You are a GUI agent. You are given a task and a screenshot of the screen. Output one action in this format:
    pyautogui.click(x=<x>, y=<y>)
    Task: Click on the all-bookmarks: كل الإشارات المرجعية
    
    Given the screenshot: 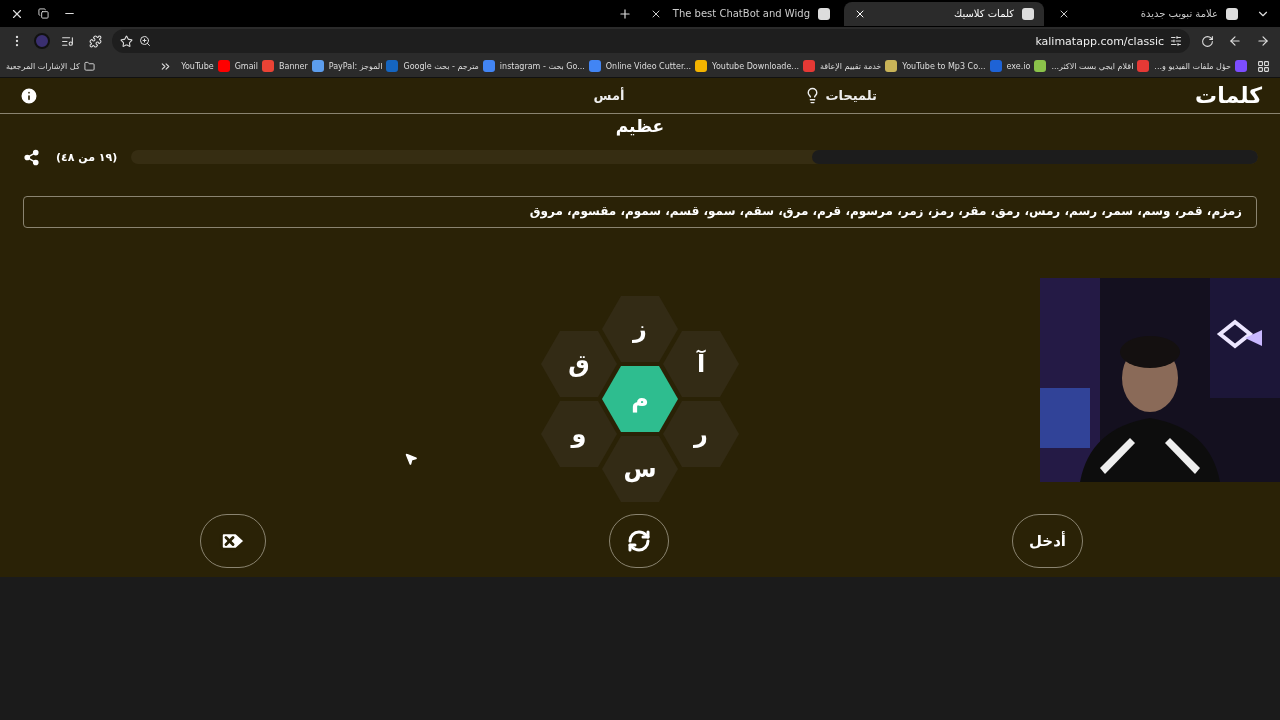 What is the action you would take?
    pyautogui.click(x=50, y=66)
    